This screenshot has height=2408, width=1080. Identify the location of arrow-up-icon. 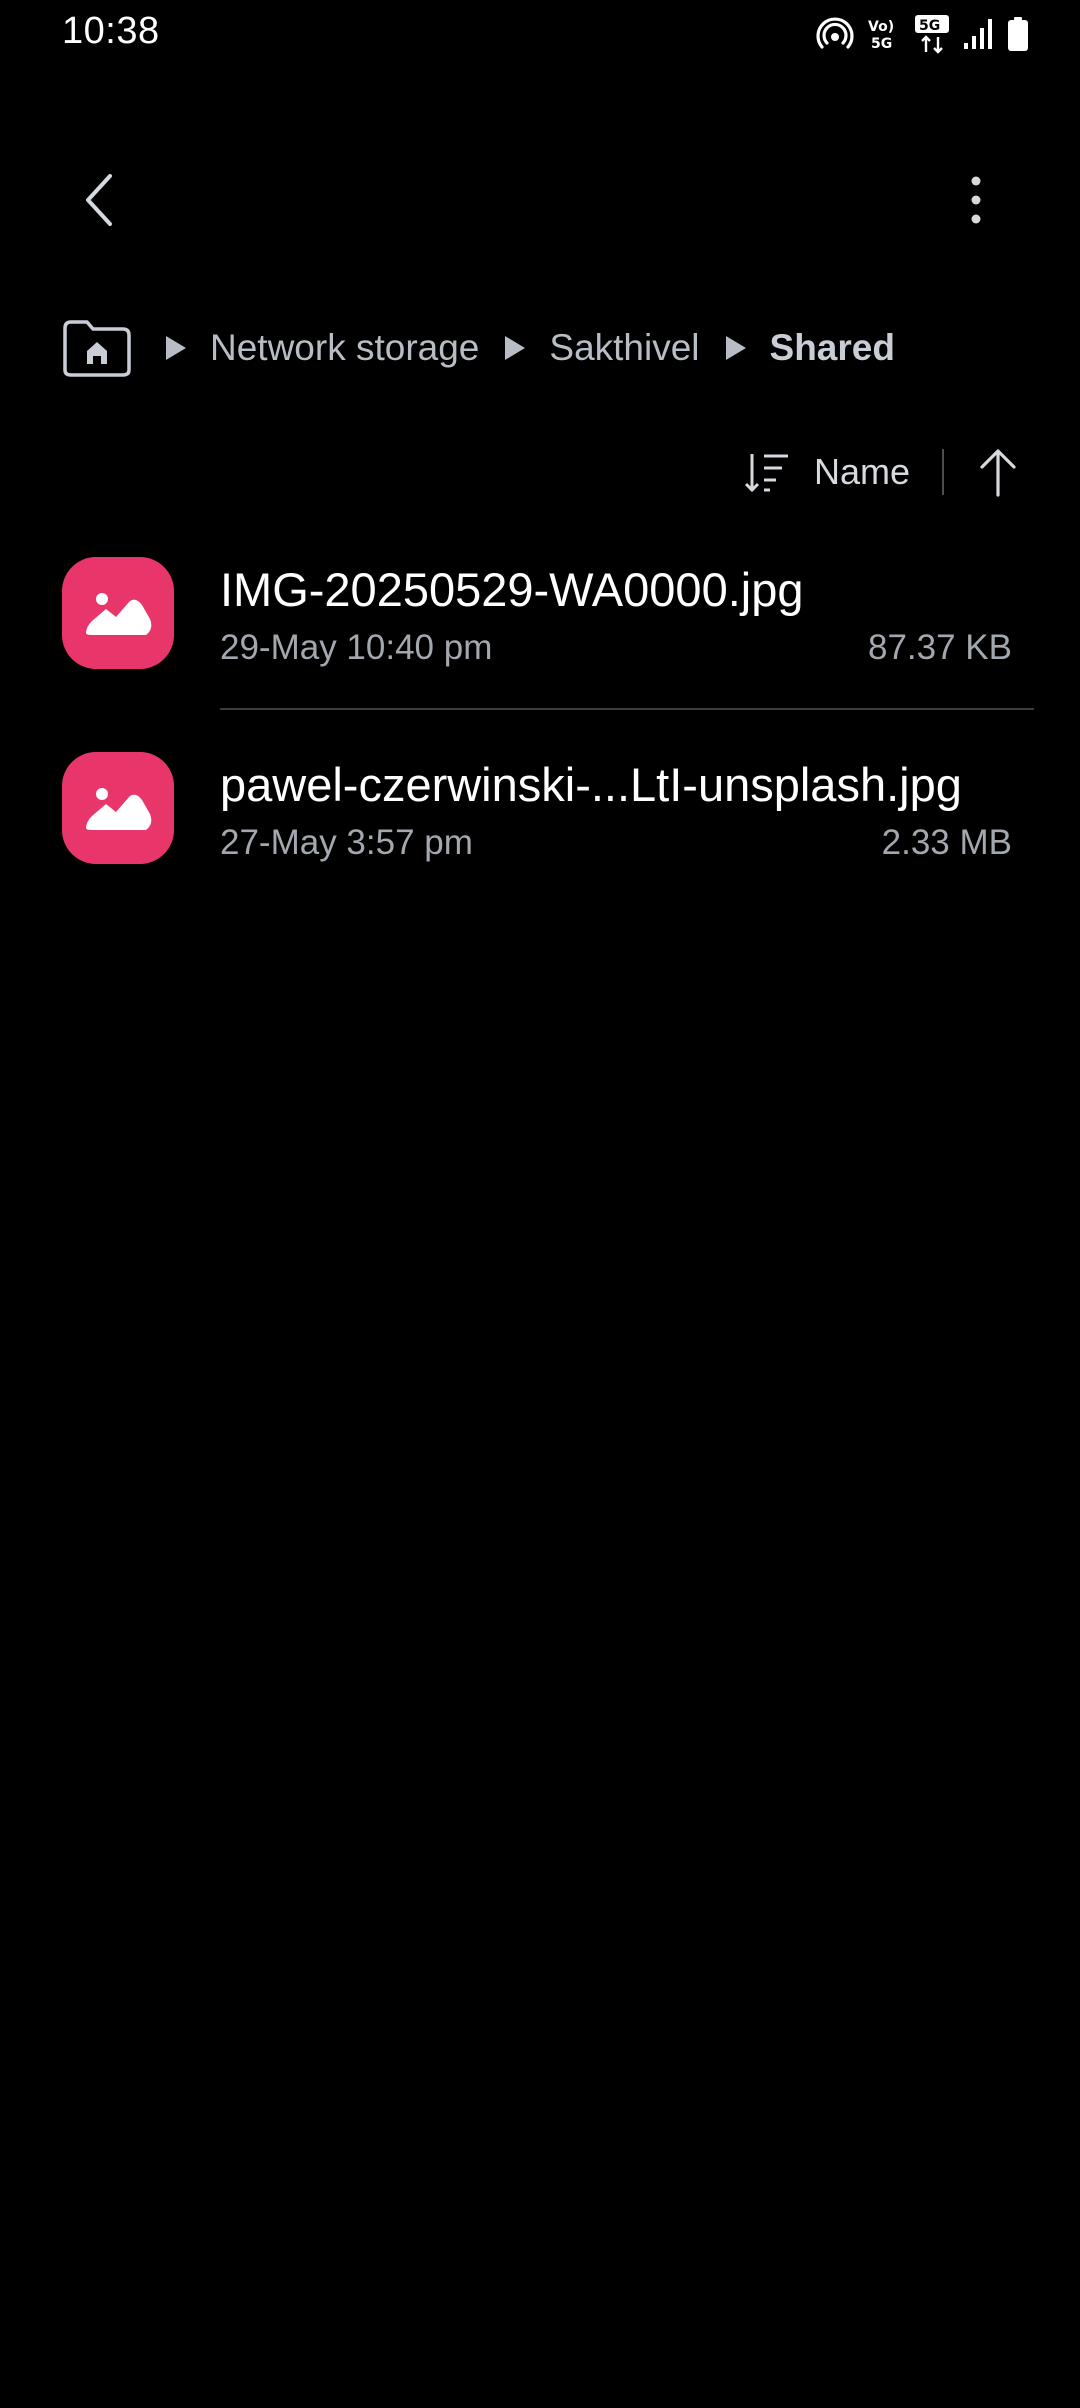
(998, 473).